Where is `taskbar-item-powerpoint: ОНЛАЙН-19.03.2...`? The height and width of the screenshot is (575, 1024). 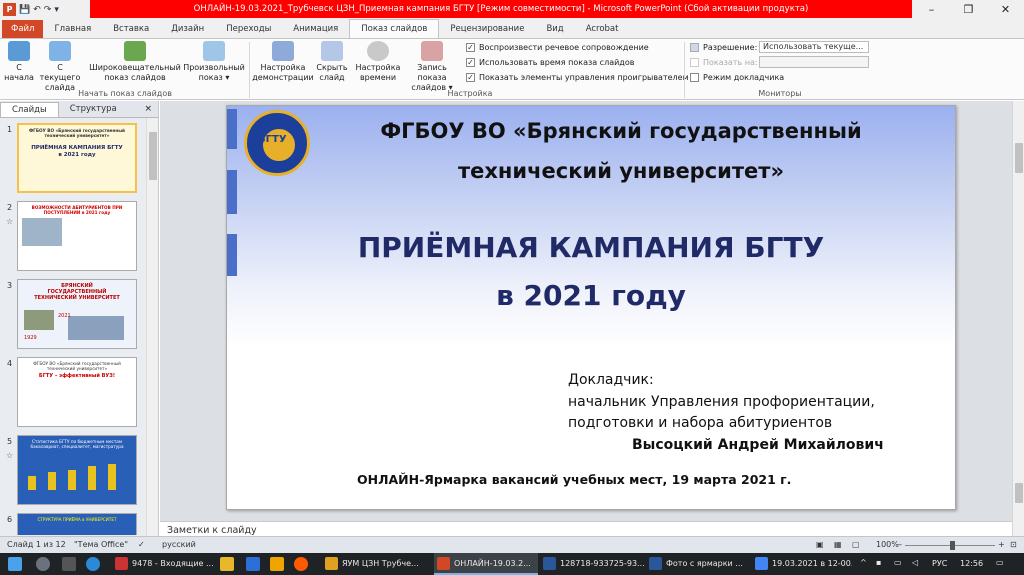
taskbar-item-powerpoint: ОНЛАЙН-19.03.2... is located at coordinates (486, 564).